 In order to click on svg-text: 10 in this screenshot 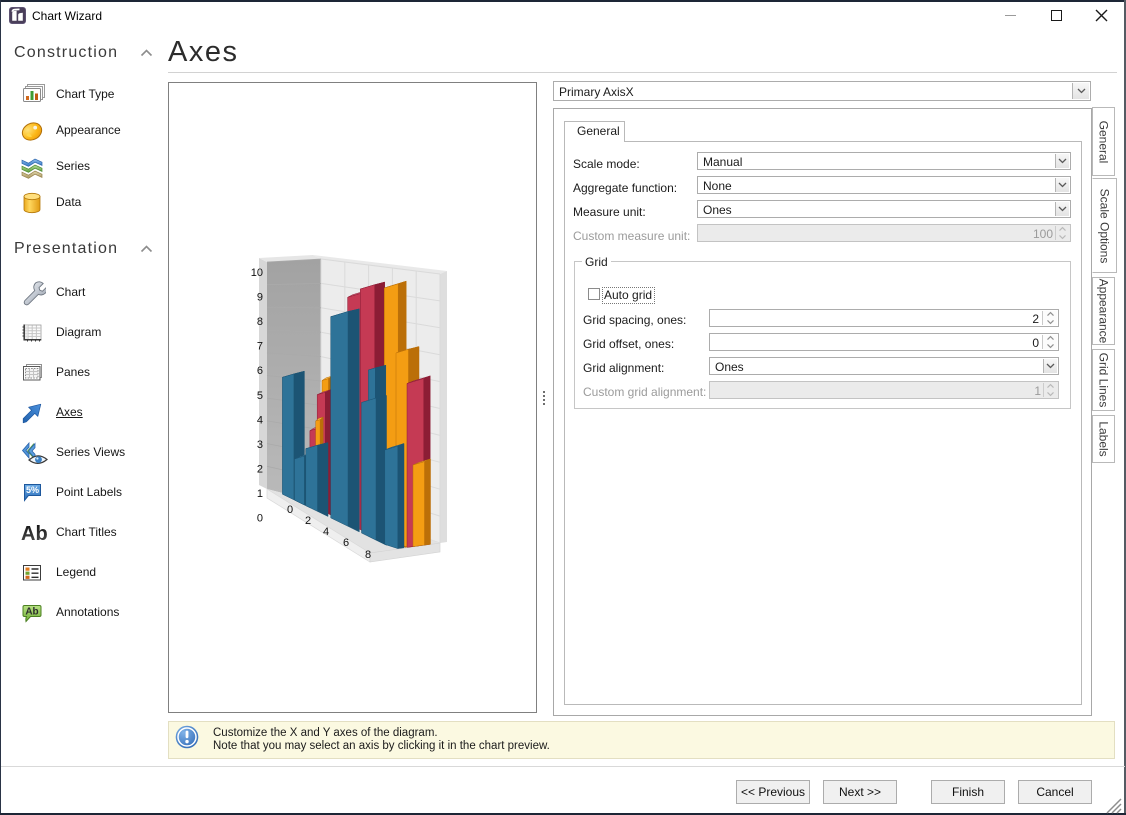, I will do `click(257, 273)`.